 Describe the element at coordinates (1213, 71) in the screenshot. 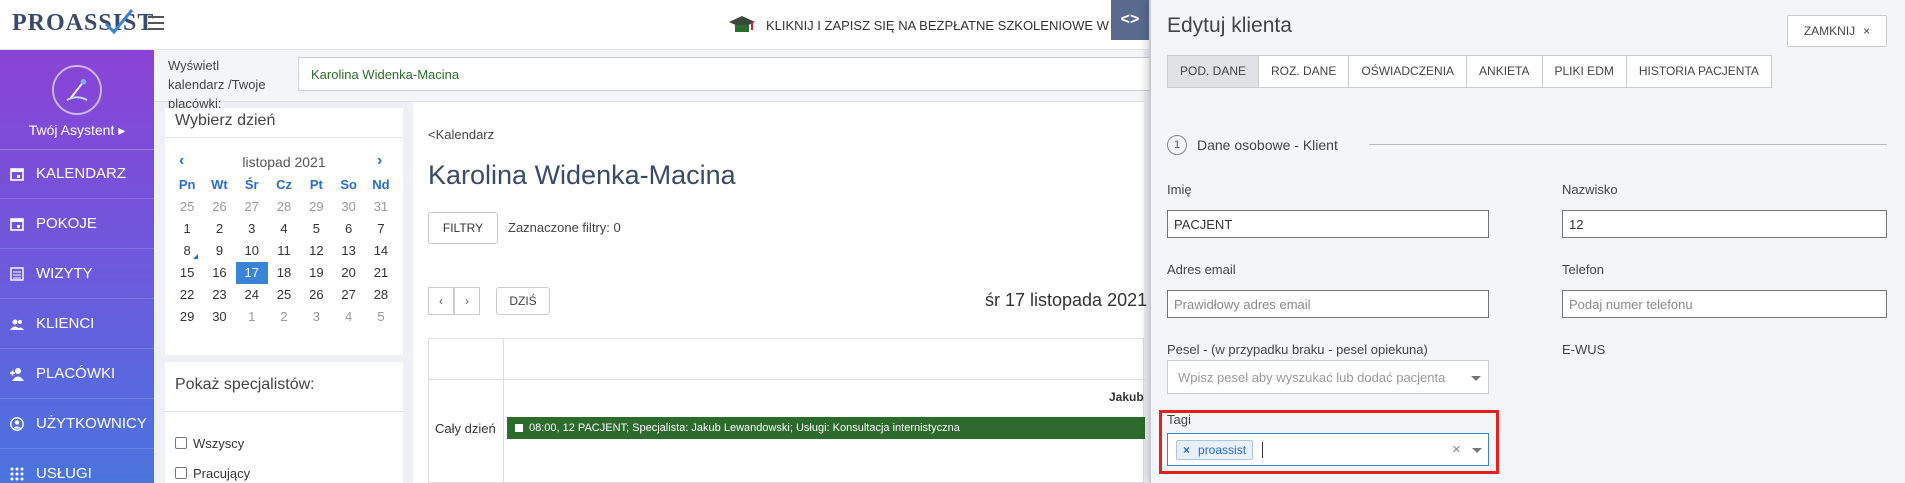

I see `tab-basic-data: POD. DANE` at that location.